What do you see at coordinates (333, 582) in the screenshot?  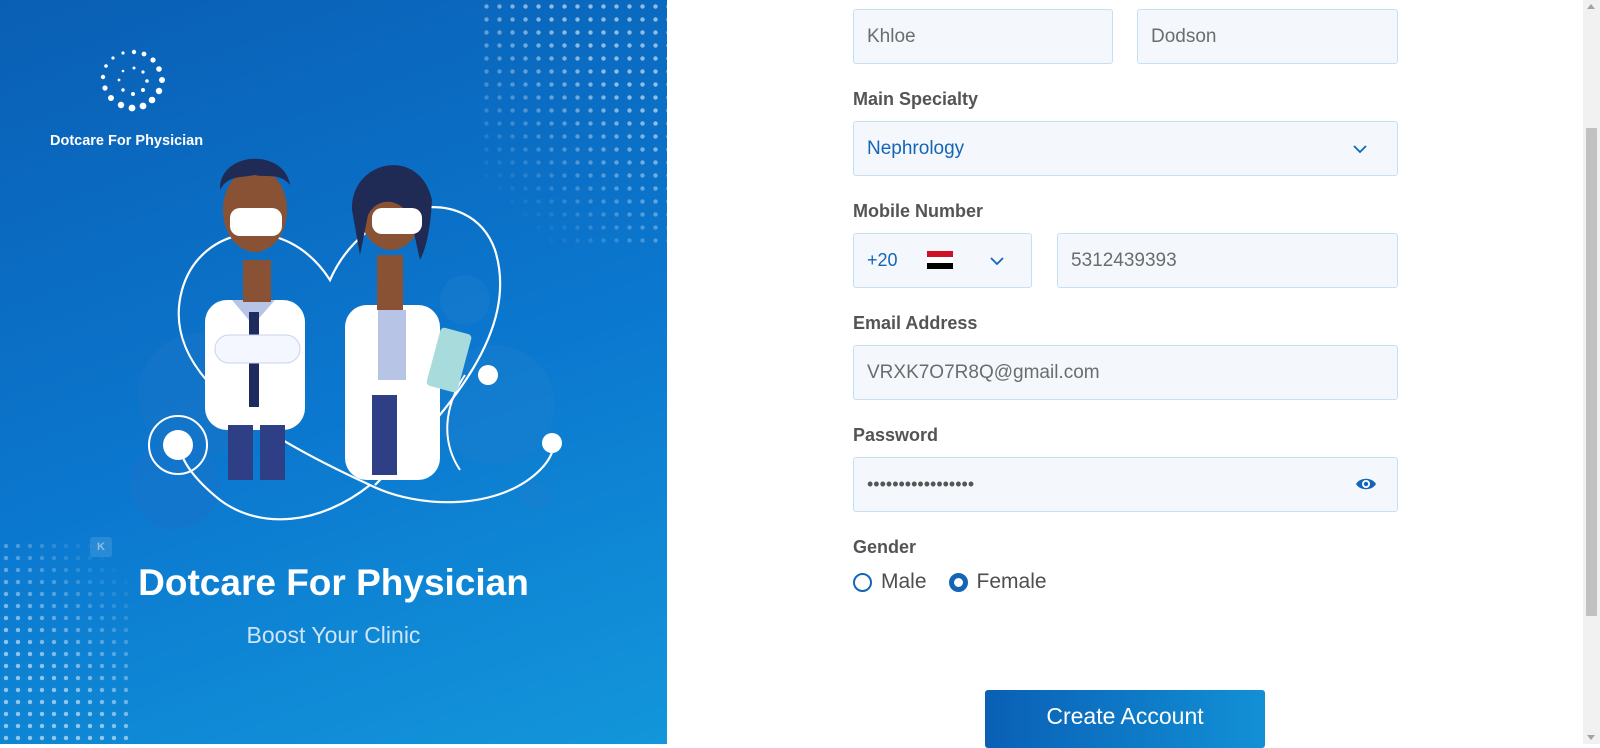 I see `hero-title: Dotcare For Physician` at bounding box center [333, 582].